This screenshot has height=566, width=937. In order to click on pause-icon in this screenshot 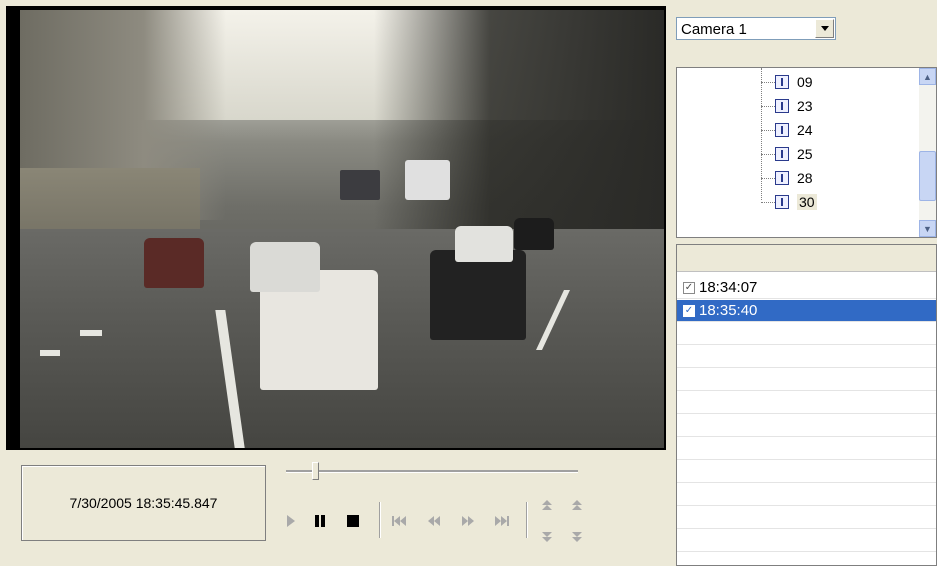, I will do `click(320, 521)`.